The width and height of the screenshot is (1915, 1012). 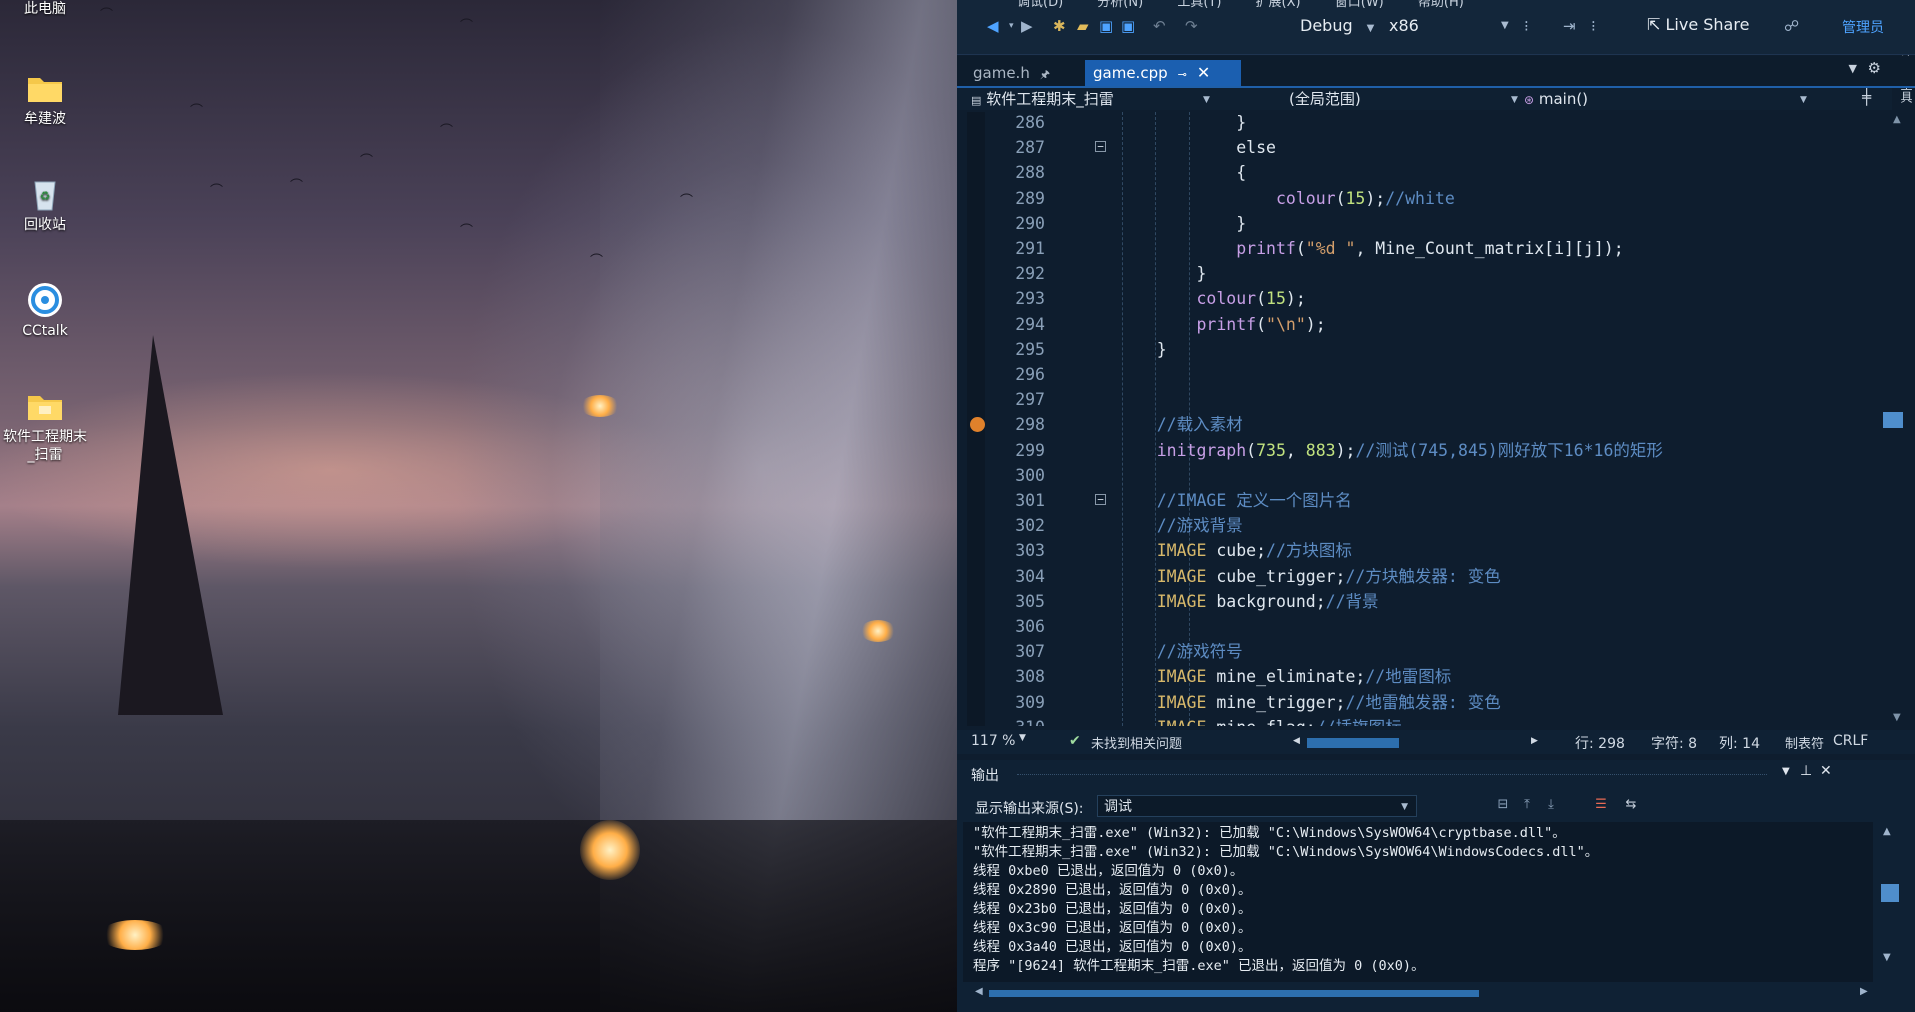 I want to click on pin-icon: 🖈, so click(x=1045, y=74).